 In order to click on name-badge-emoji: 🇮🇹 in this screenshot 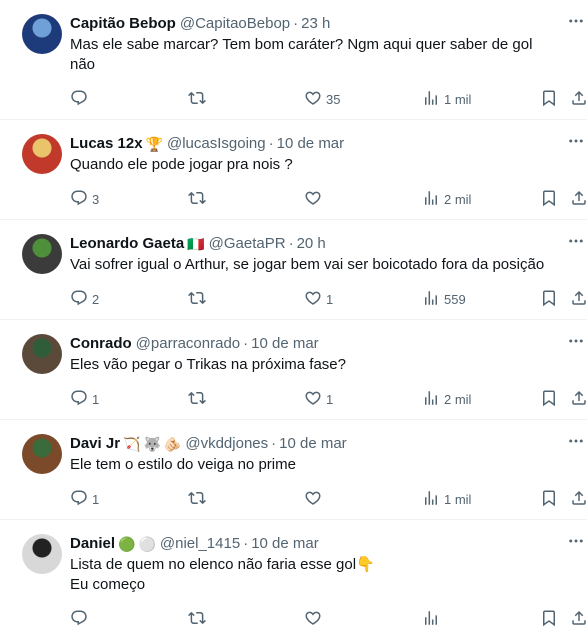, I will do `click(196, 243)`.